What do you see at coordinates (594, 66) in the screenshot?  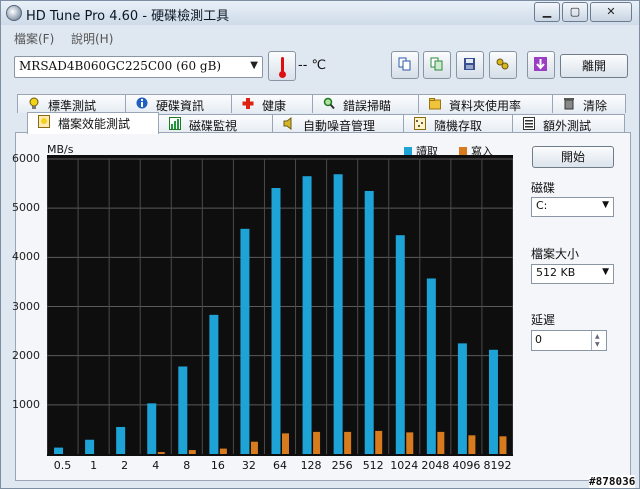 I see `exit-button: 離開` at bounding box center [594, 66].